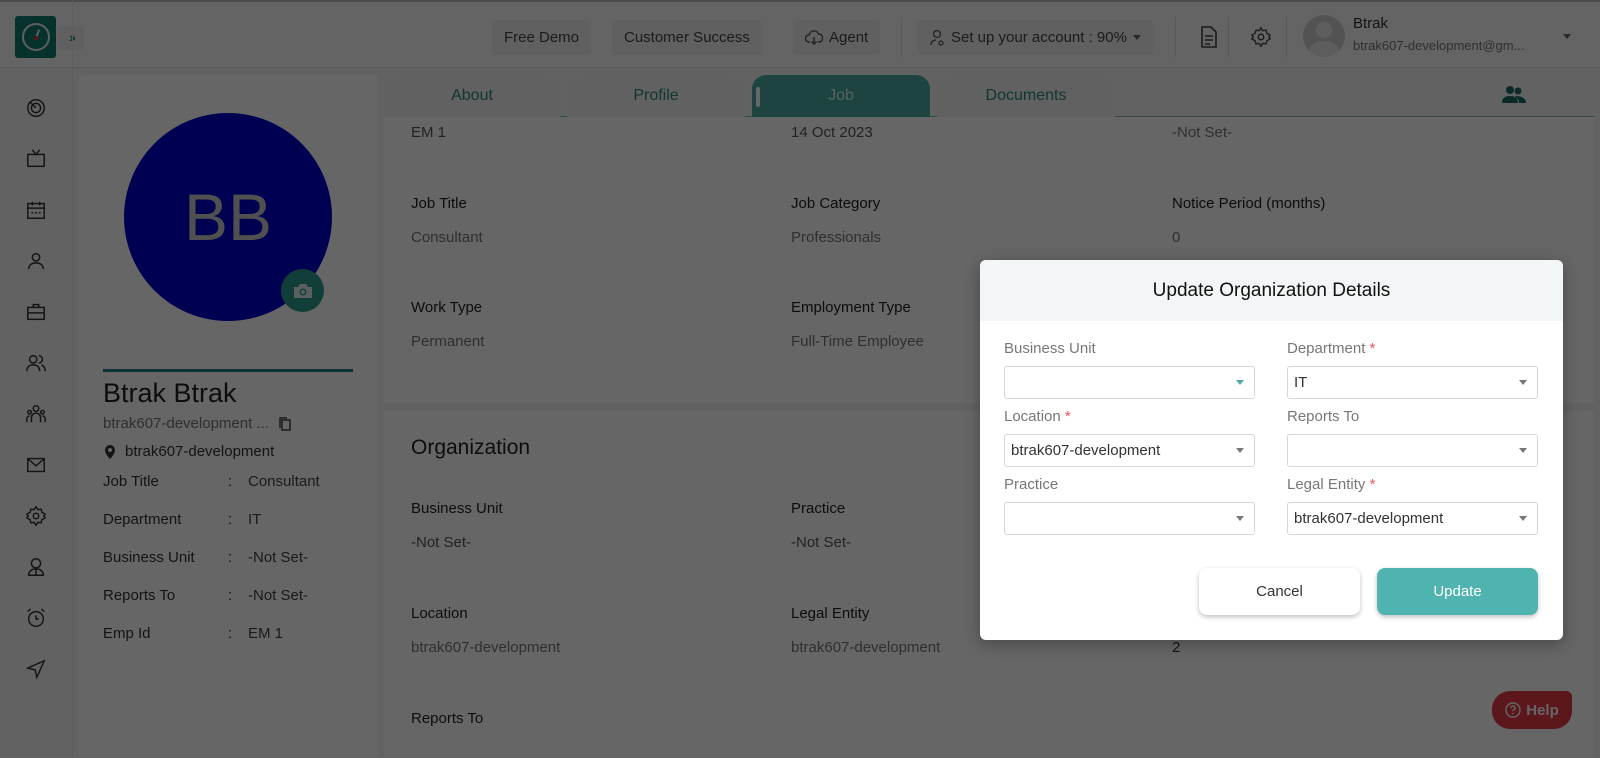  I want to click on field-label: Legal Entity *, so click(1412, 487).